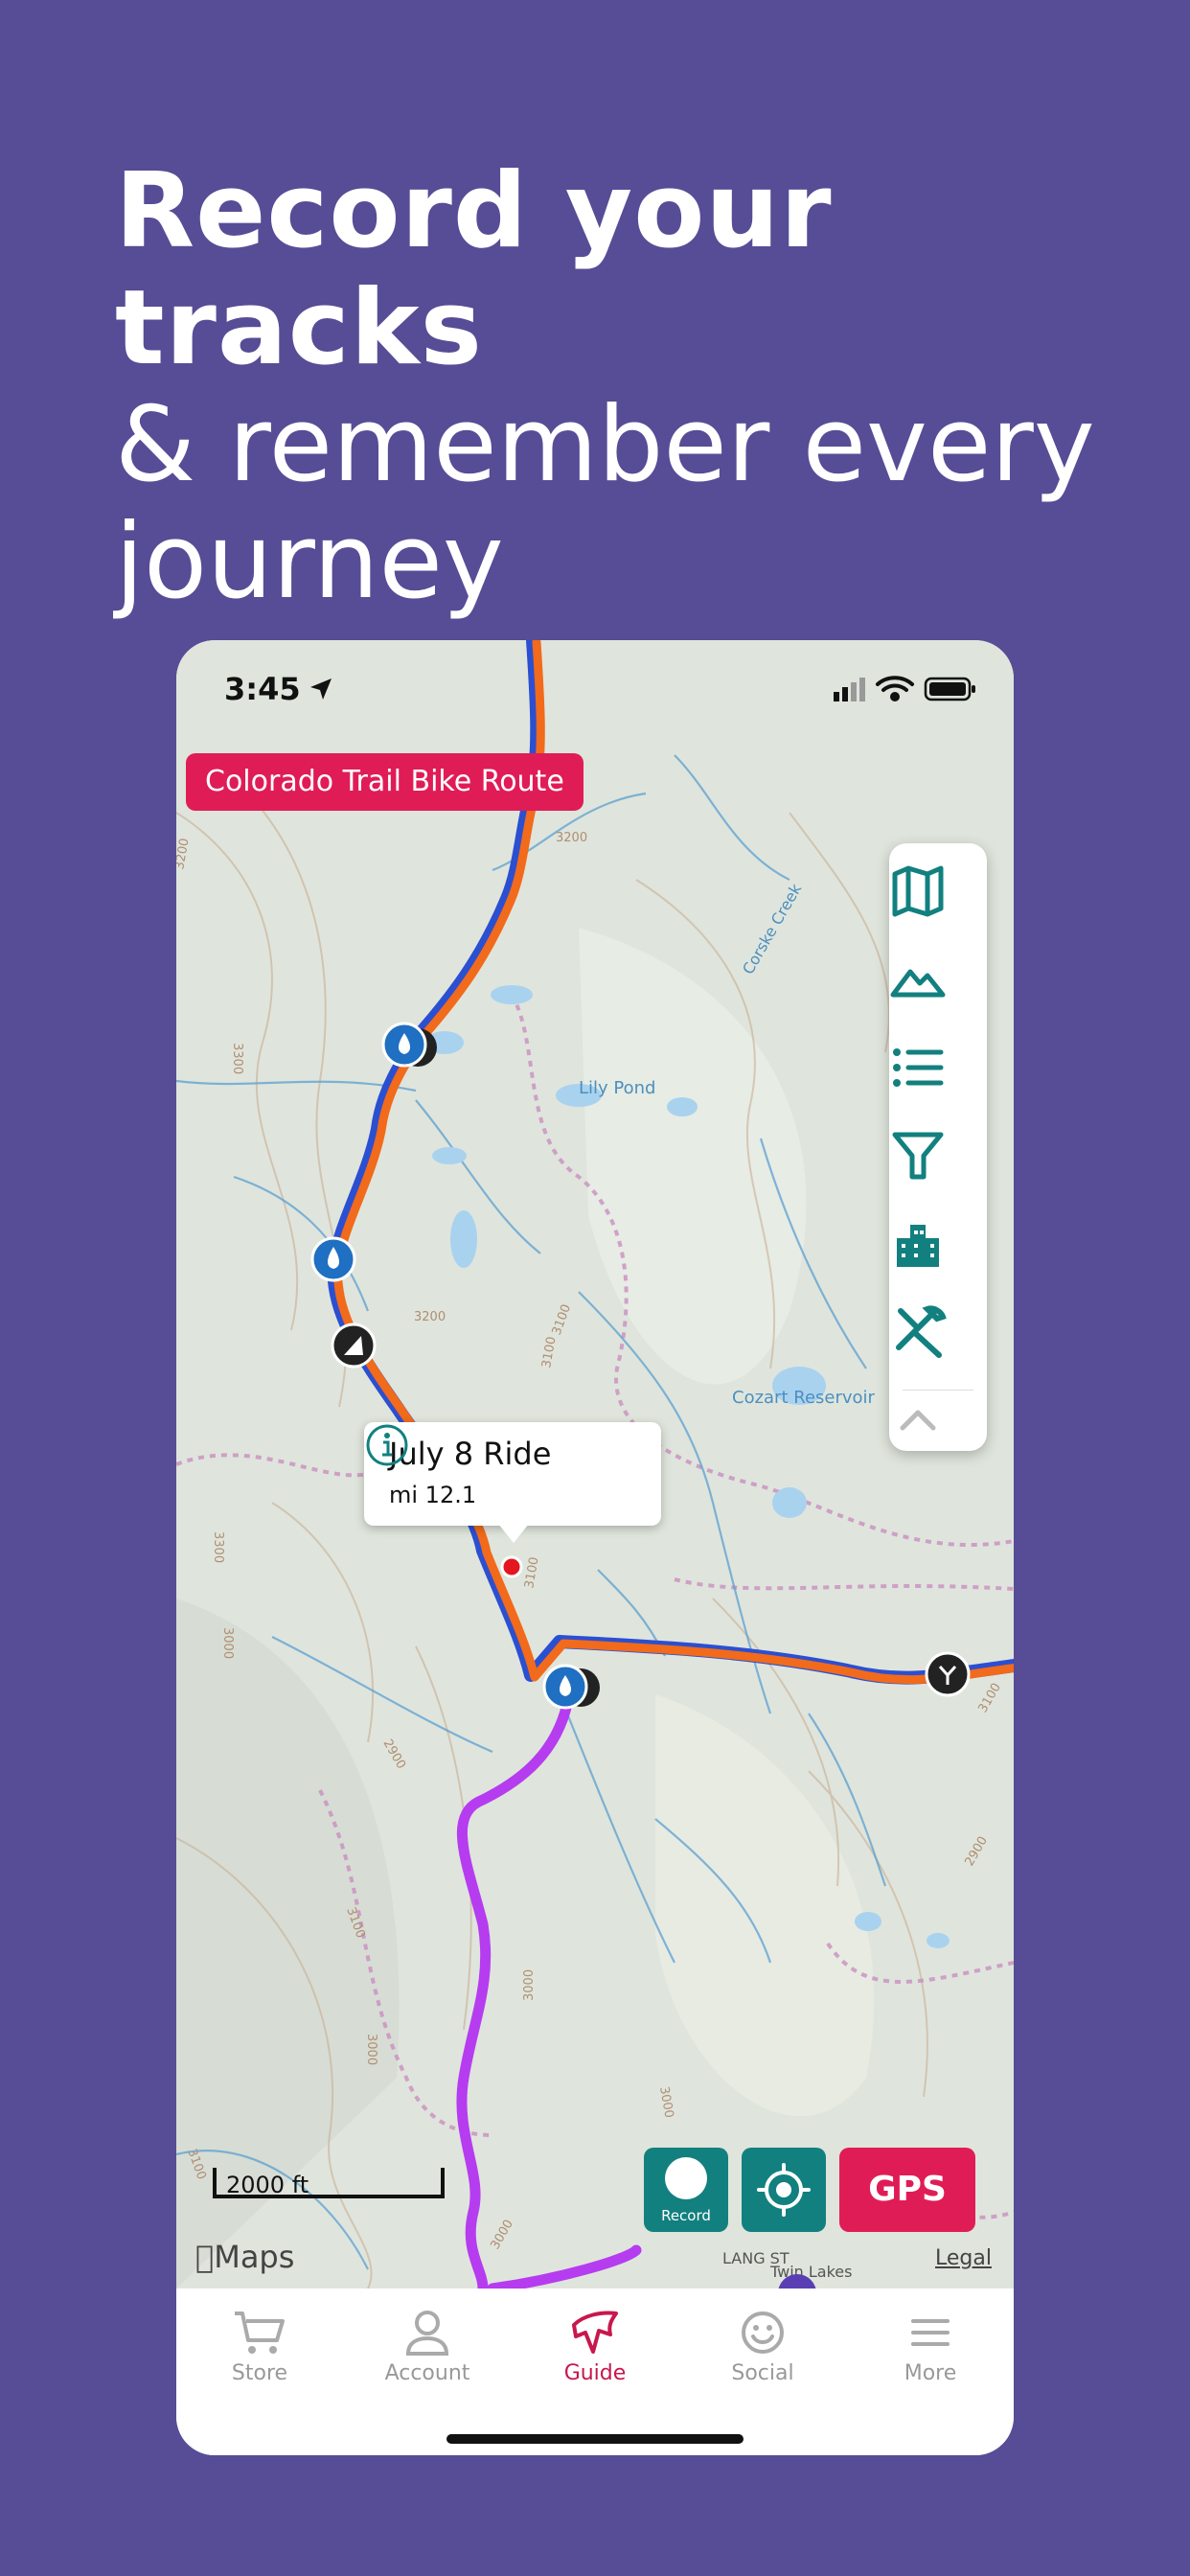 This screenshot has width=1190, height=2576. Describe the element at coordinates (938, 1390) in the screenshot. I see `toolbar-divider` at that location.